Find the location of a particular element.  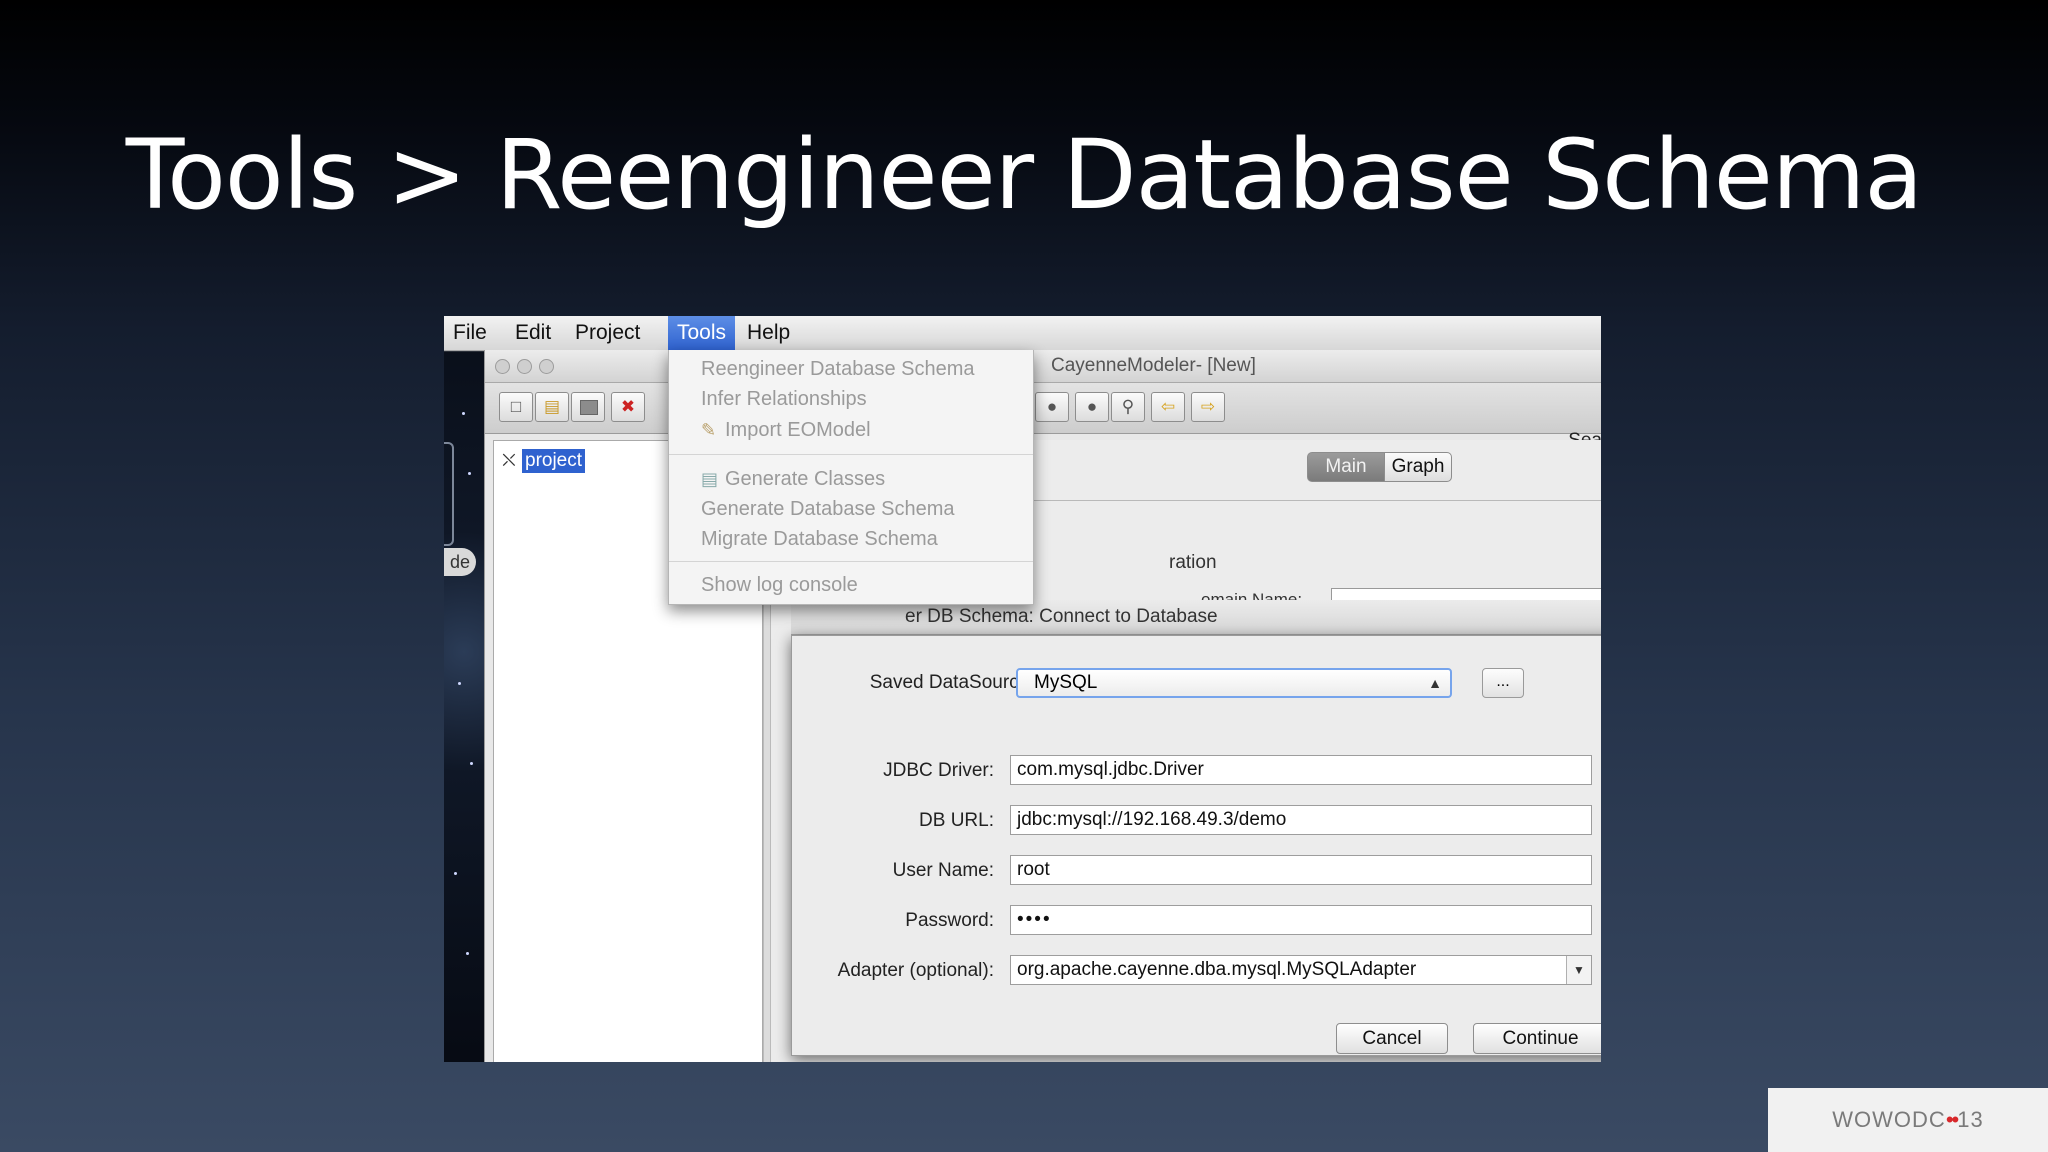

create-dbentity-icon: ● is located at coordinates (1092, 407).